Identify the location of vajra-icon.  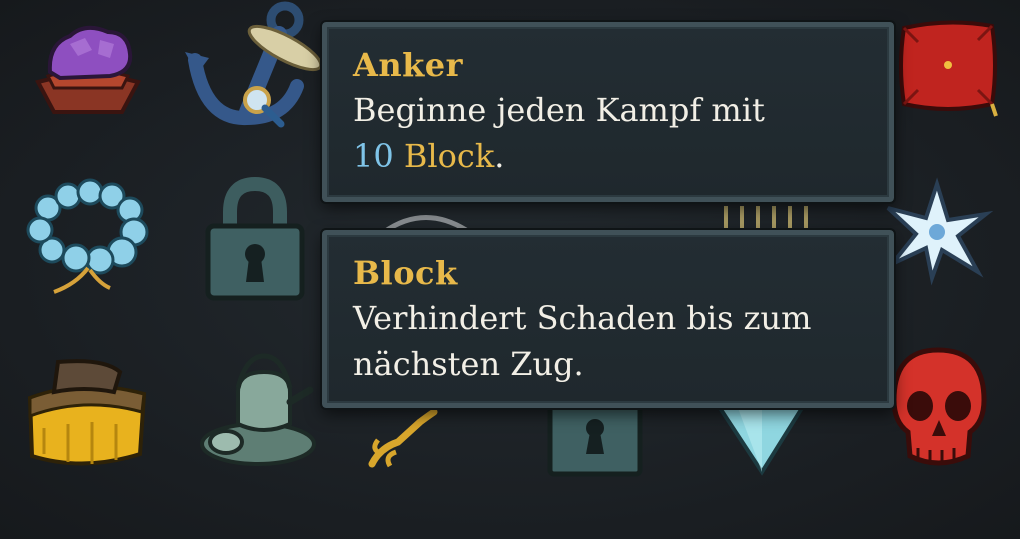
(403, 439).